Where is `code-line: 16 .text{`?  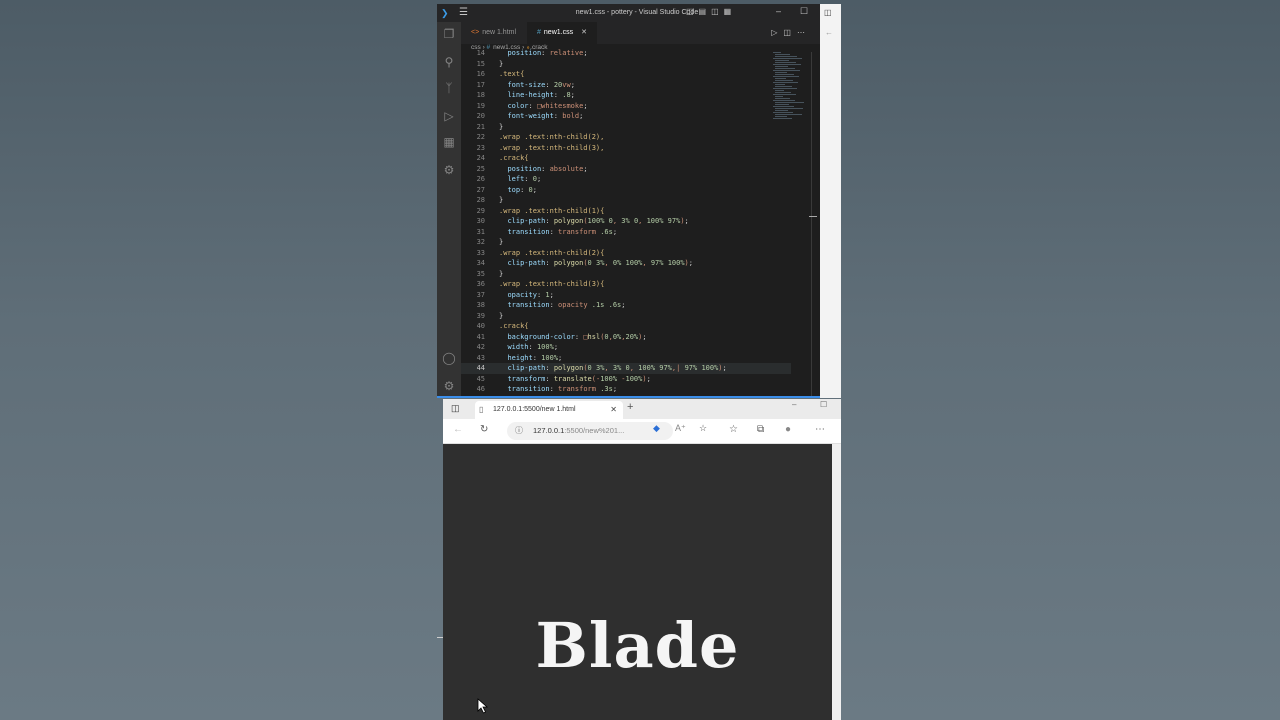 code-line: 16 .text{ is located at coordinates (626, 74).